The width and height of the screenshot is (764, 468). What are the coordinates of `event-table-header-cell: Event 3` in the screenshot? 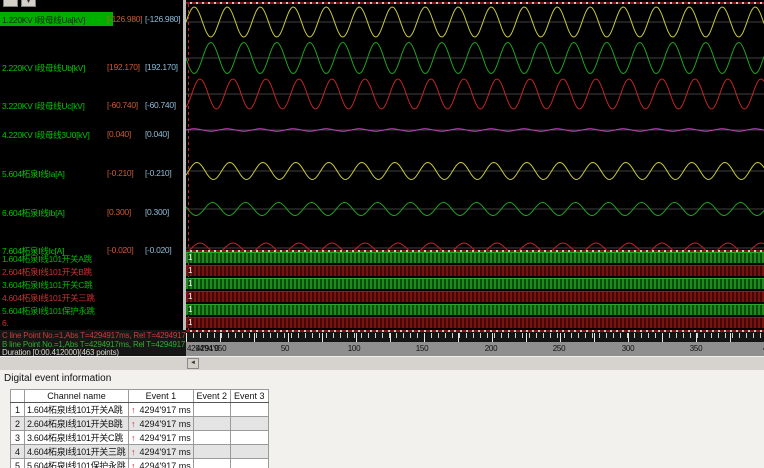 It's located at (249, 396).